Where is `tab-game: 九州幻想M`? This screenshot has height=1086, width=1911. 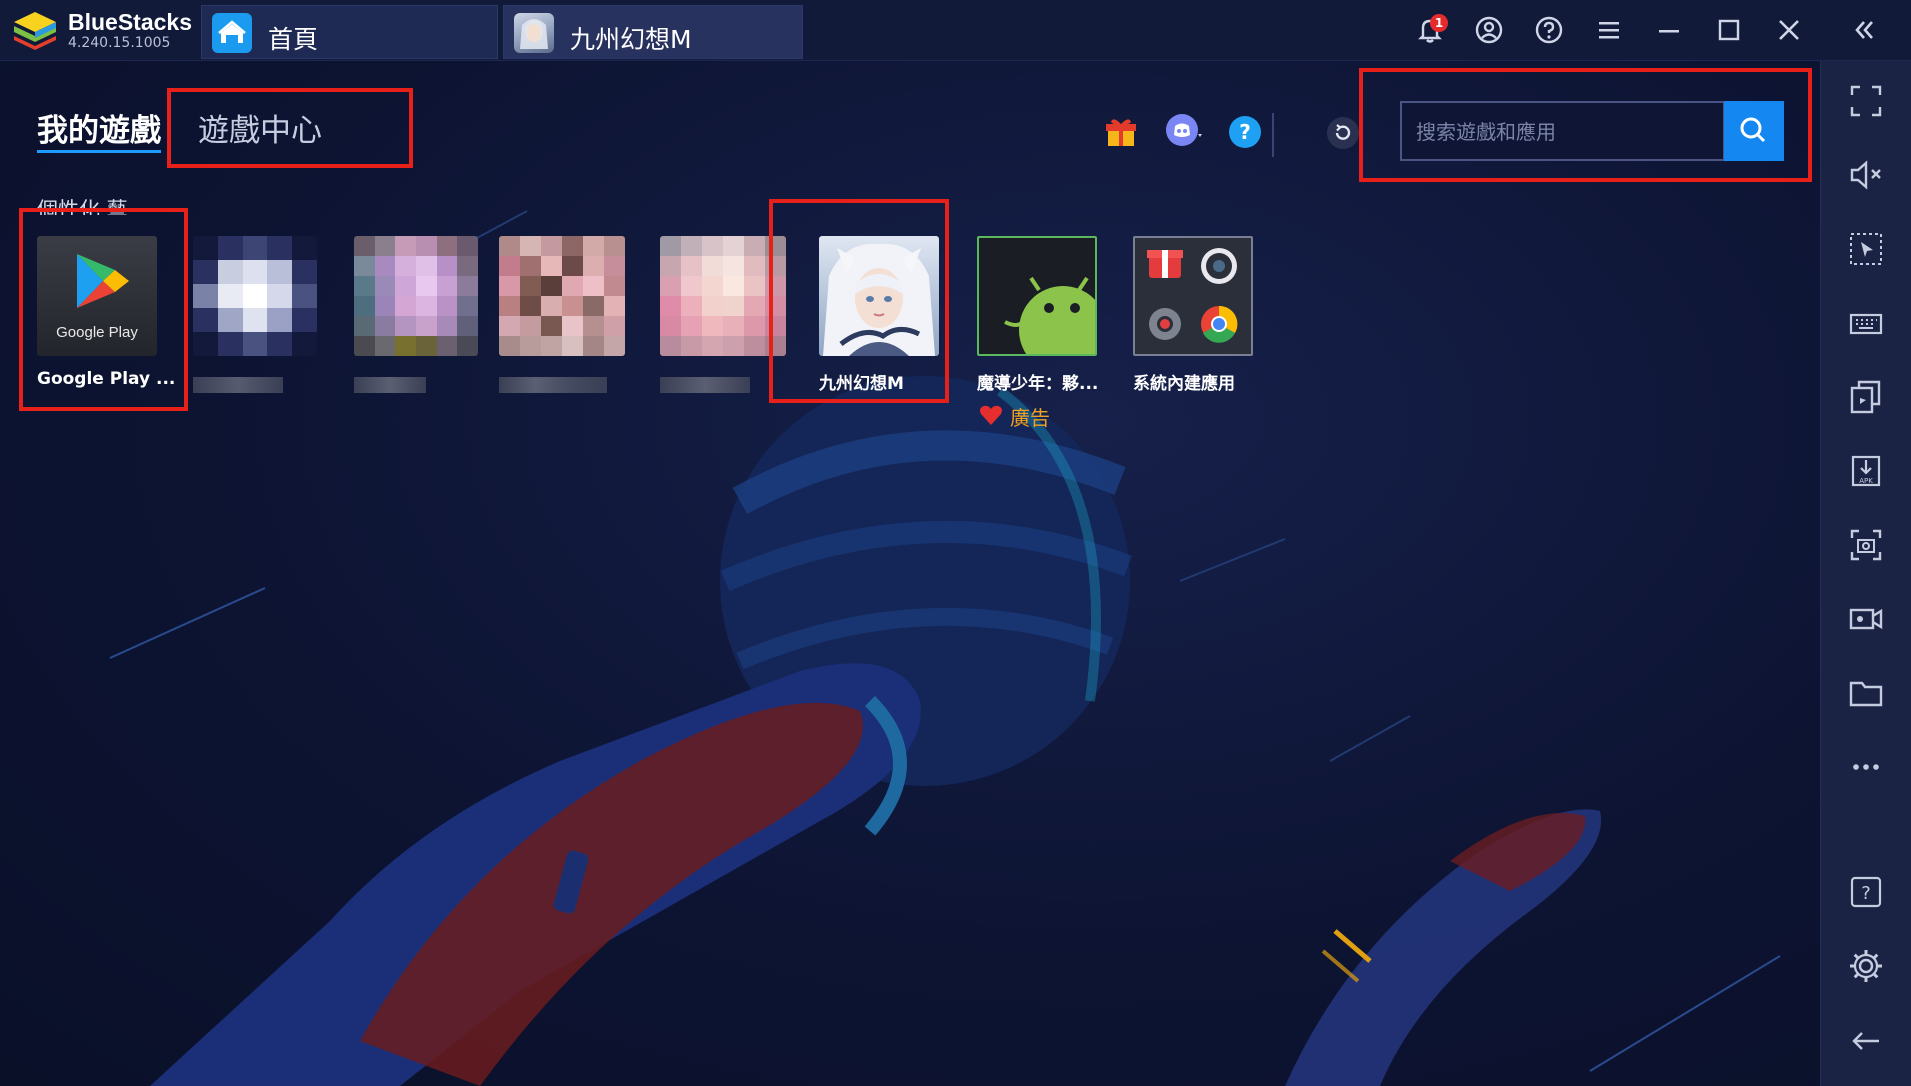 tab-game: 九州幻想M is located at coordinates (653, 32).